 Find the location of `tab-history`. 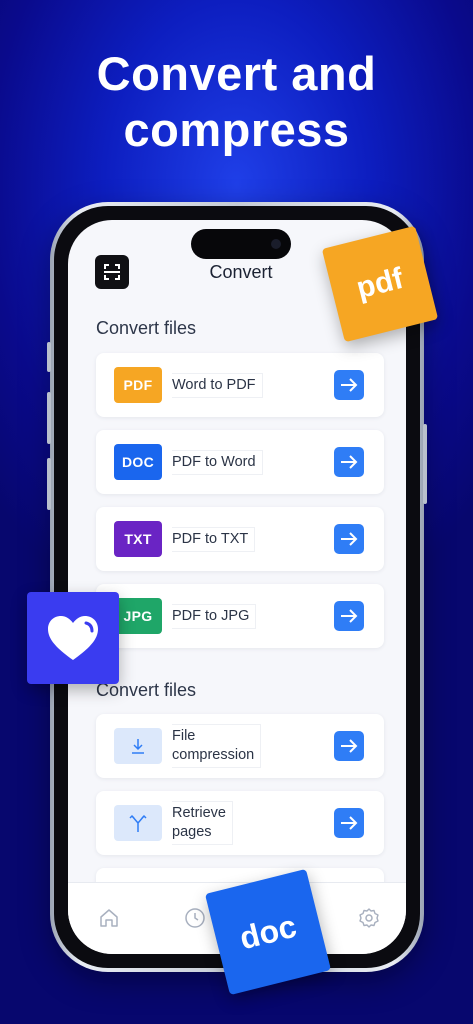

tab-history is located at coordinates (195, 918).